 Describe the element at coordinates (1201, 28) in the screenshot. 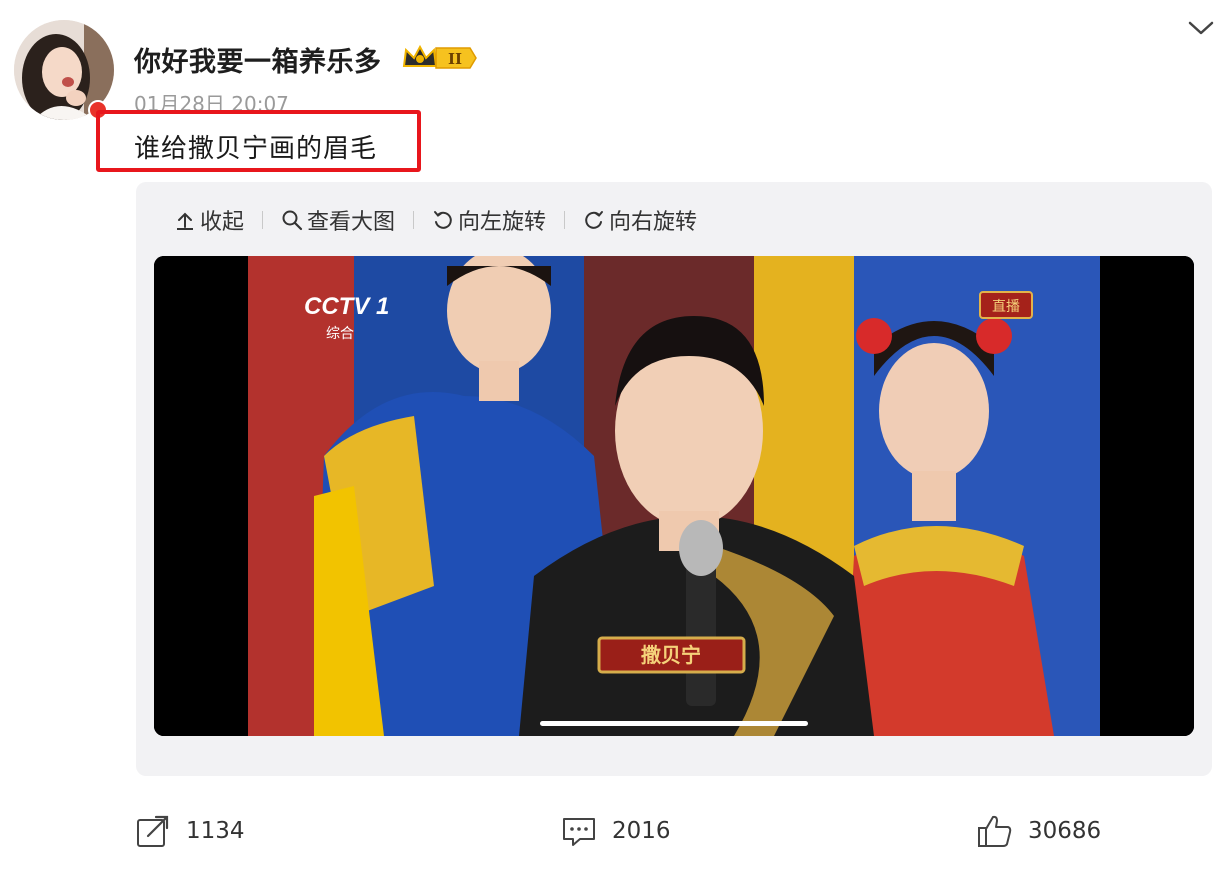

I see `chevron-down-icon` at that location.